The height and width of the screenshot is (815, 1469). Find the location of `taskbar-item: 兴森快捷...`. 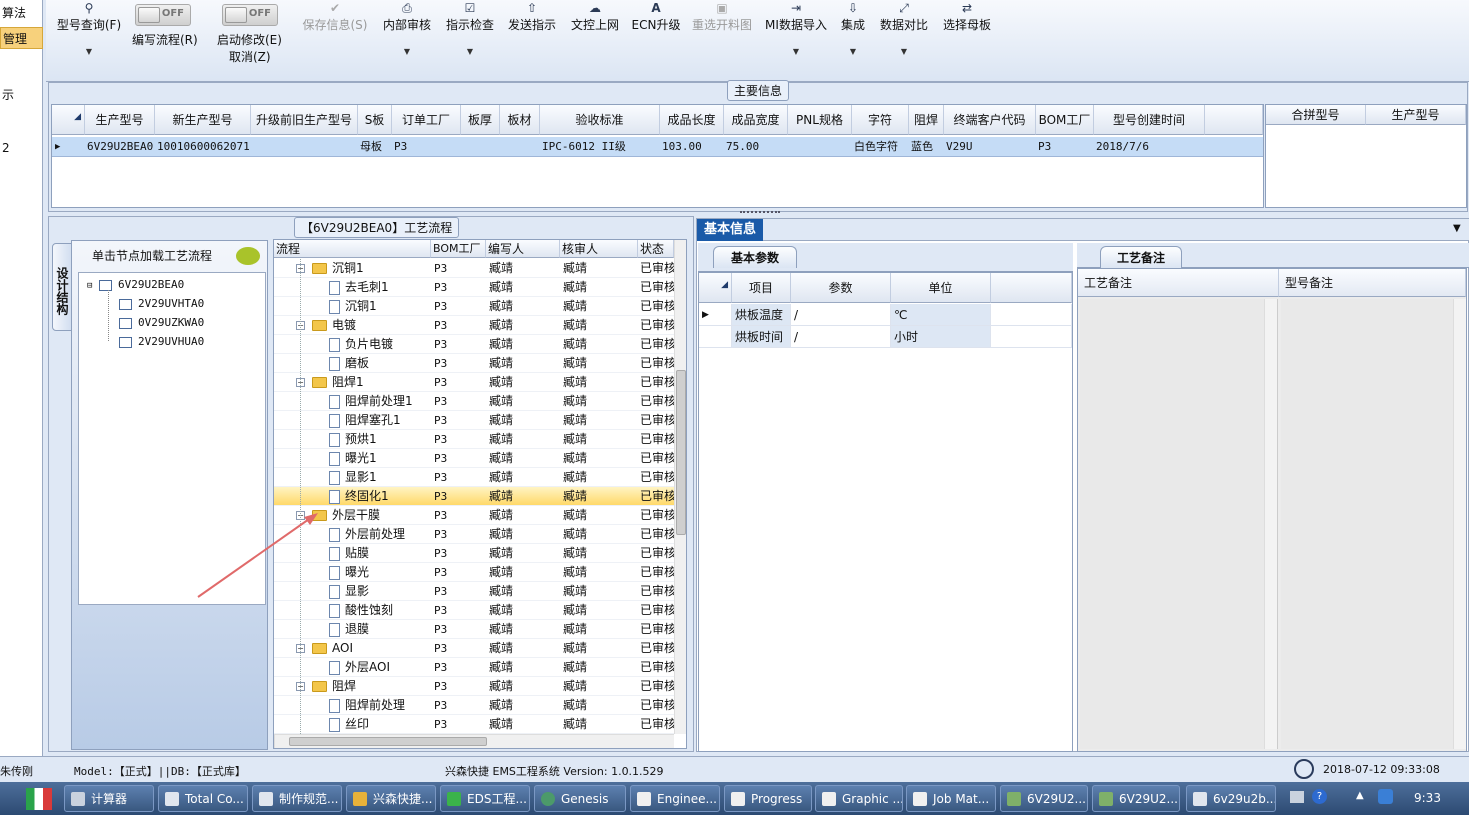

taskbar-item: 兴森快捷... is located at coordinates (391, 798).